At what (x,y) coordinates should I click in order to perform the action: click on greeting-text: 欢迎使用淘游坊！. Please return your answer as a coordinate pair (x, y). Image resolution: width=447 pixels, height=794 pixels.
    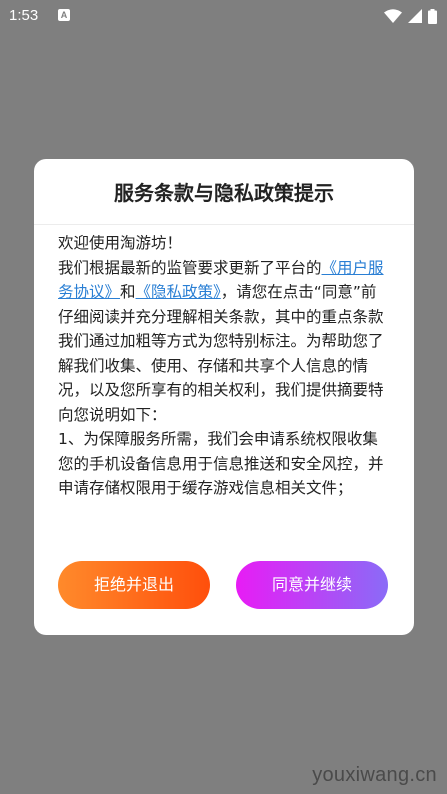
    Looking at the image, I should click on (120, 243).